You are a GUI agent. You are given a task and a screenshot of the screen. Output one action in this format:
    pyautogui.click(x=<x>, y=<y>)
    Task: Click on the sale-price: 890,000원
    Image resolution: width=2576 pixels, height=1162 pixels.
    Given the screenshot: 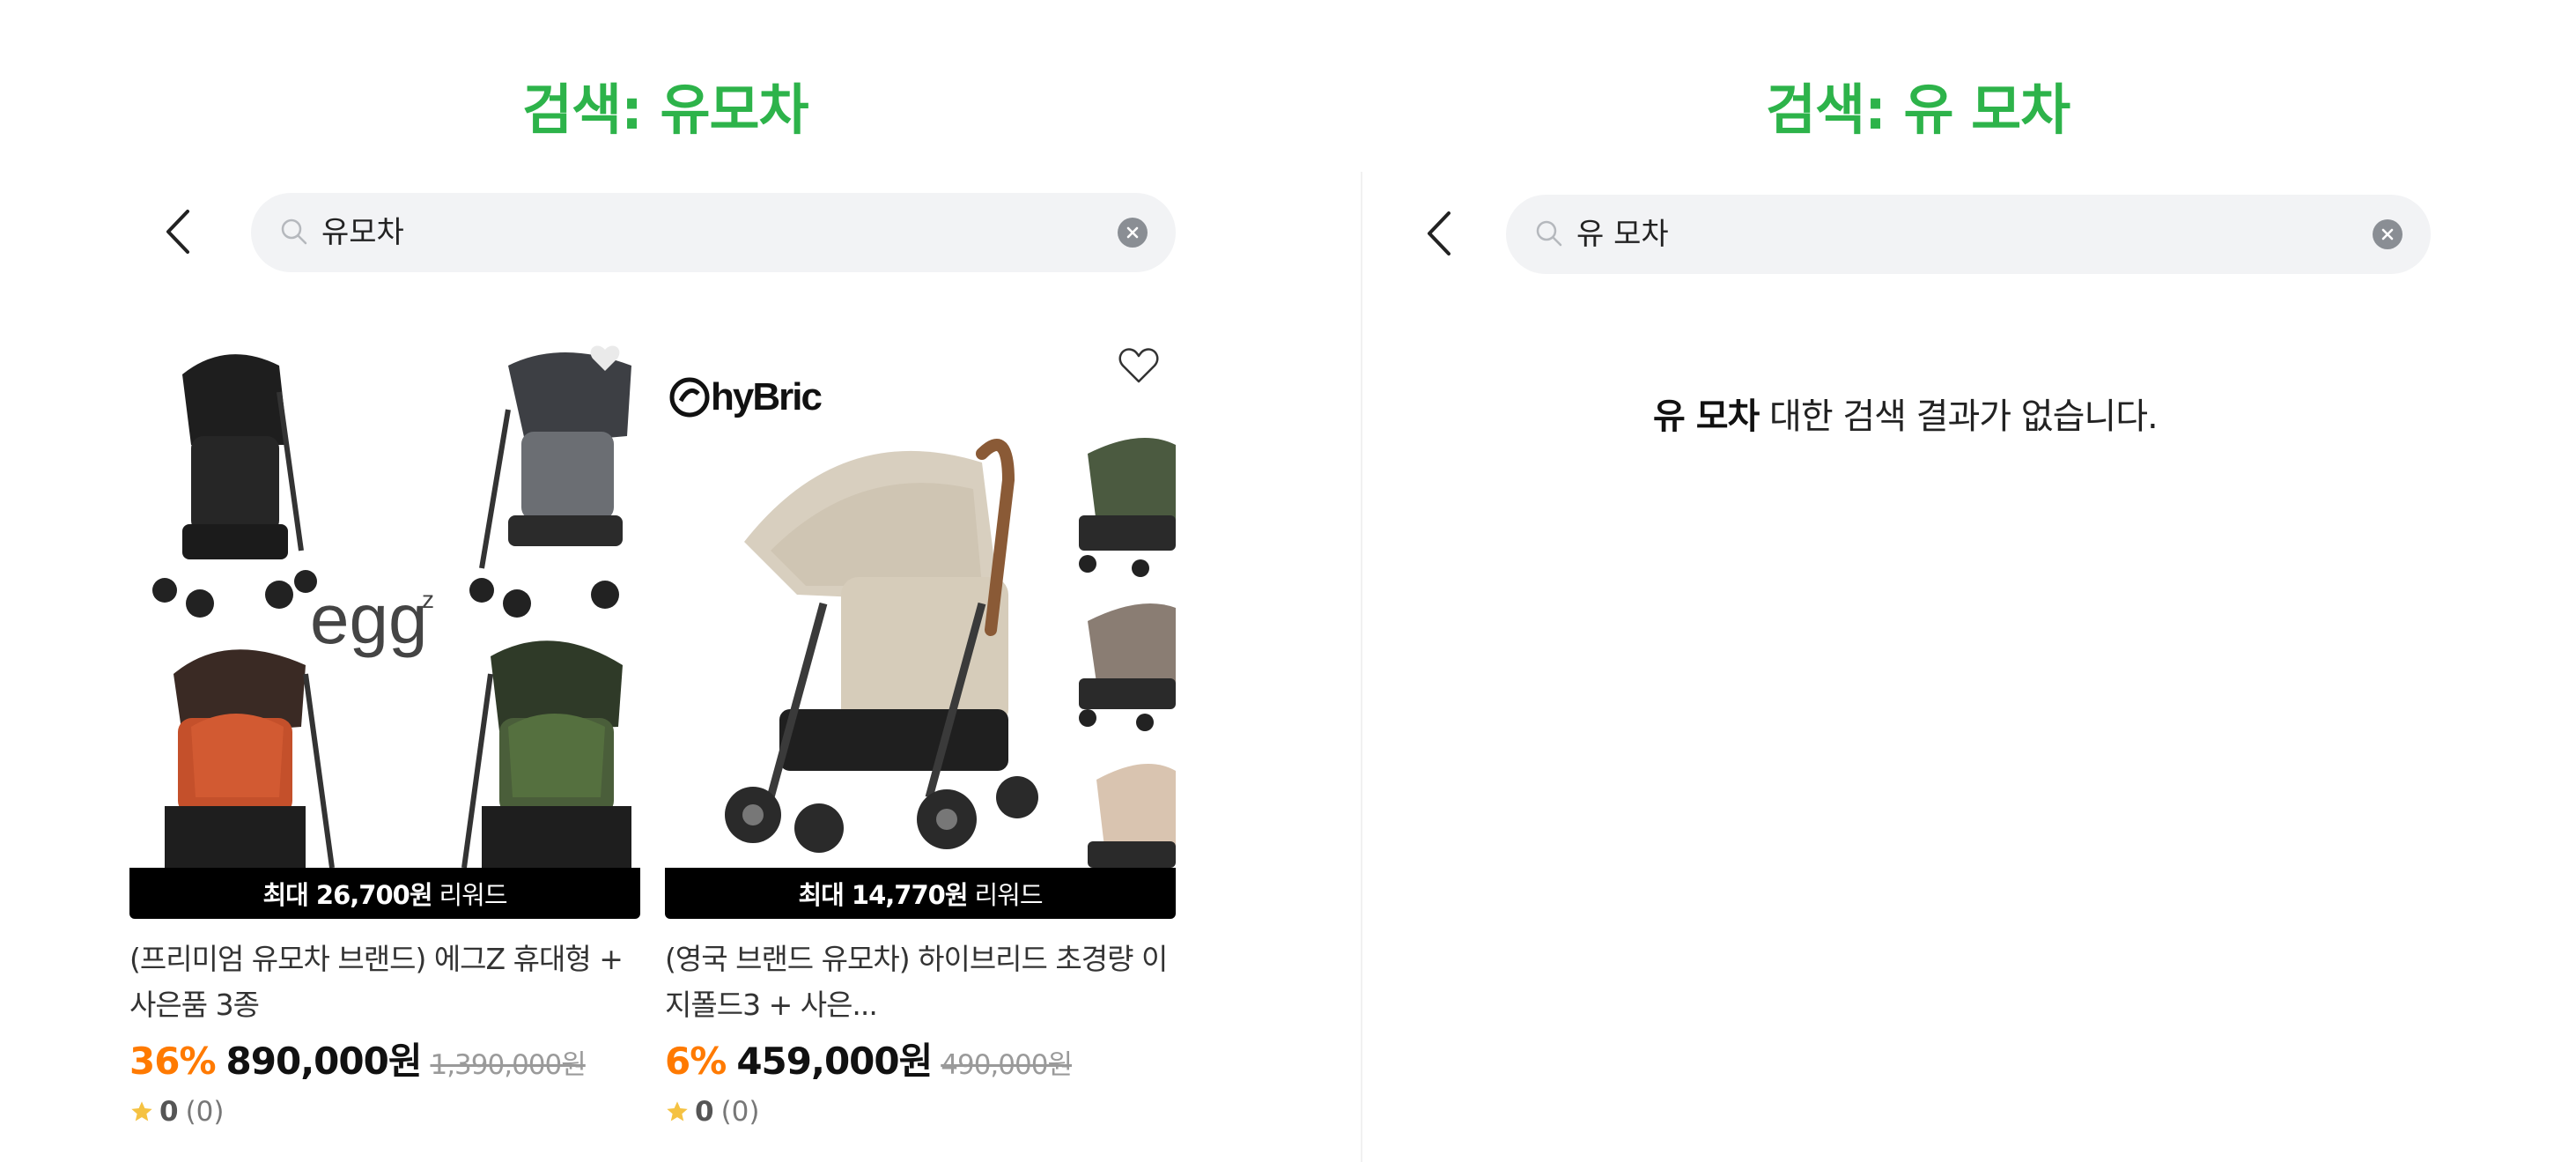 What is the action you would take?
    pyautogui.click(x=324, y=1061)
    